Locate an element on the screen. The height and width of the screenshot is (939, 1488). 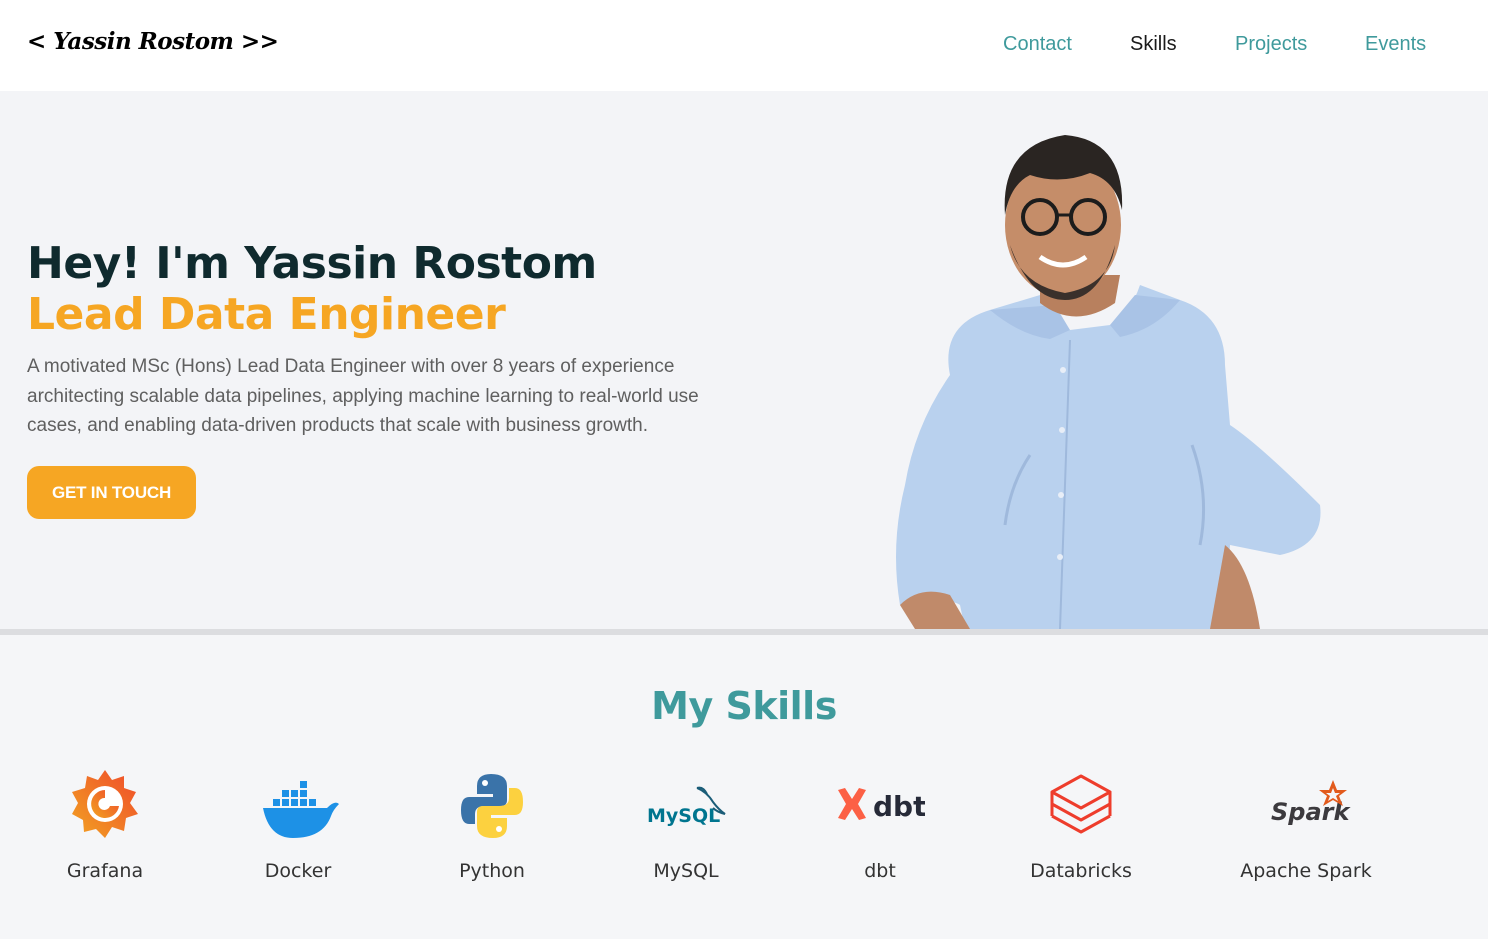
section-divider is located at coordinates (744, 632).